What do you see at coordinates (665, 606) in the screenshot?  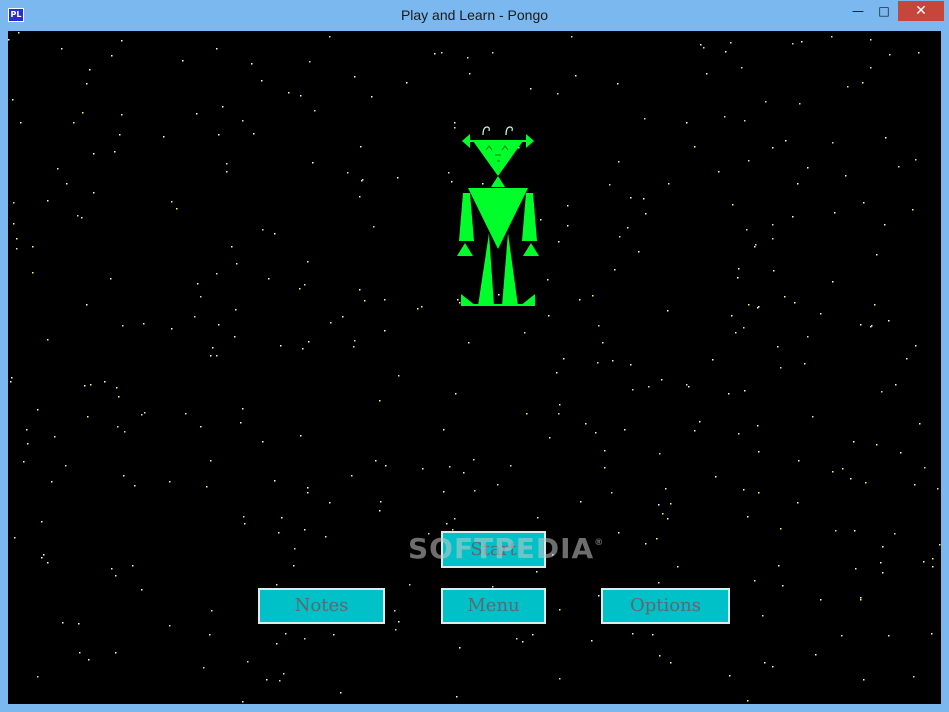 I see `options-button: Options` at bounding box center [665, 606].